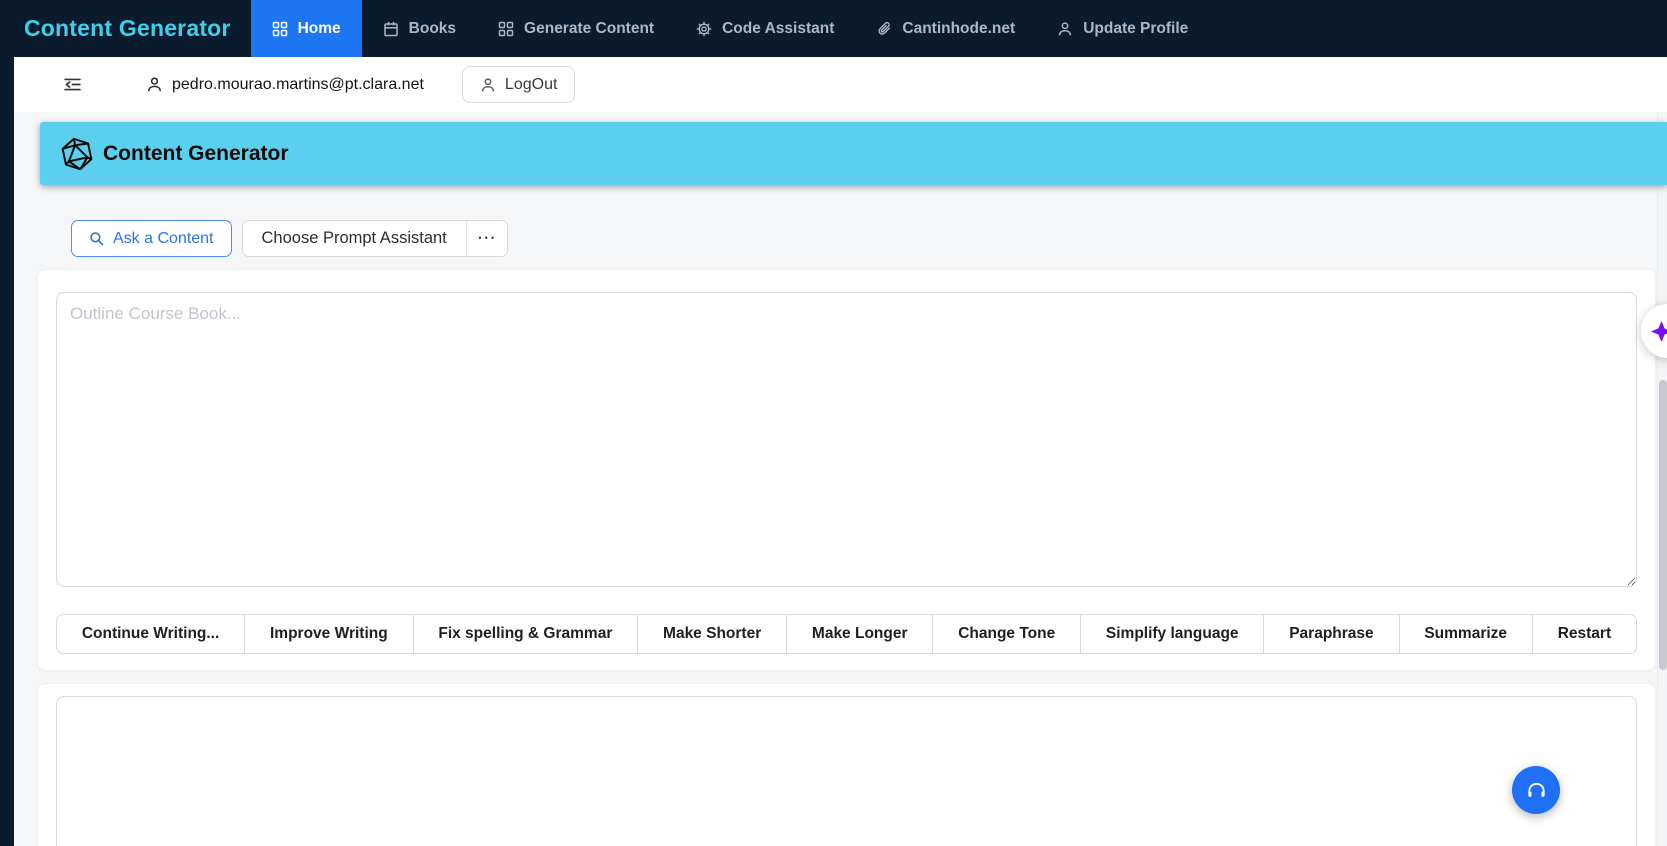  I want to click on nav-item-code-assistant: Code Assistant, so click(765, 28).